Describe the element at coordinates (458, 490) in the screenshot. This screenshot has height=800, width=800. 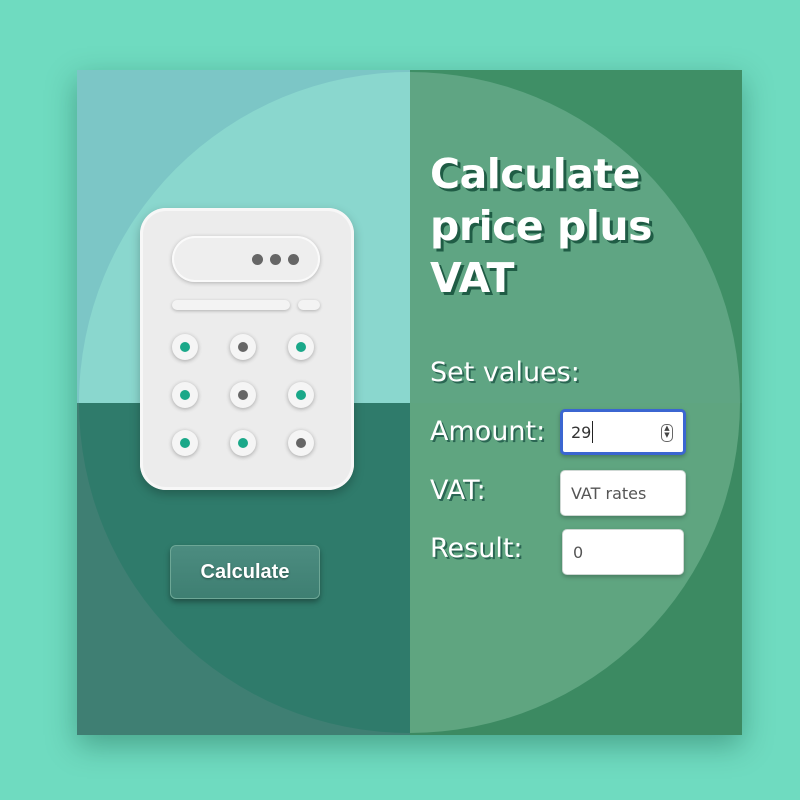
I see `vat-label: VAT:` at that location.